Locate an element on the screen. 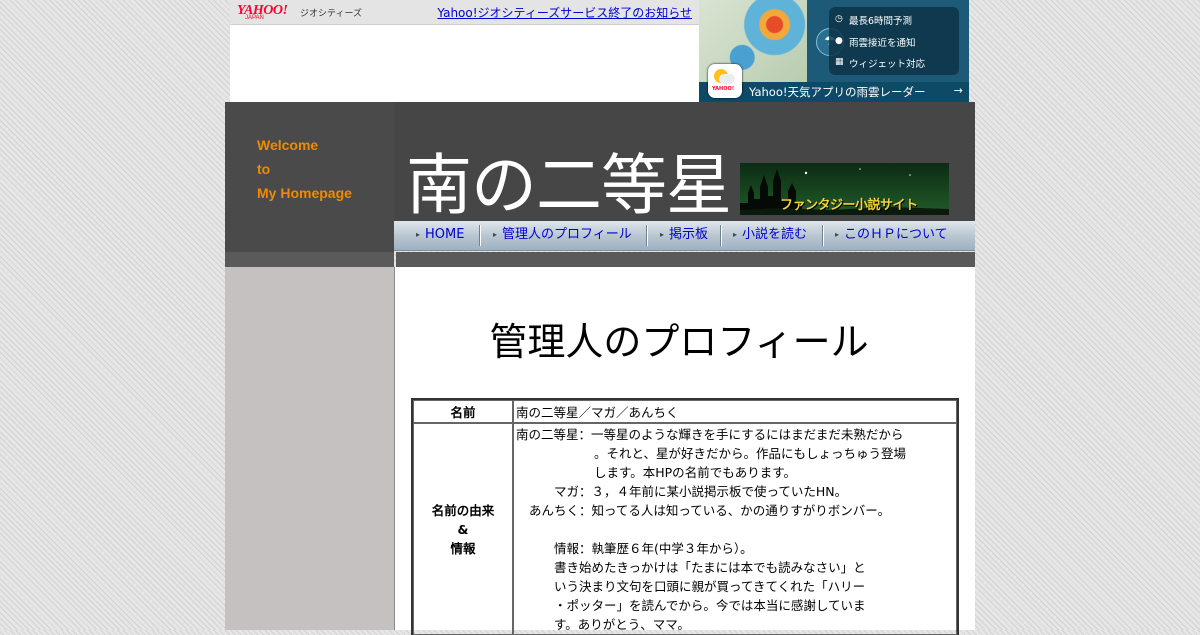 Image resolution: width=1200 pixels, height=635 pixels. nav-about: ▸ このＨＰについて is located at coordinates (891, 235).